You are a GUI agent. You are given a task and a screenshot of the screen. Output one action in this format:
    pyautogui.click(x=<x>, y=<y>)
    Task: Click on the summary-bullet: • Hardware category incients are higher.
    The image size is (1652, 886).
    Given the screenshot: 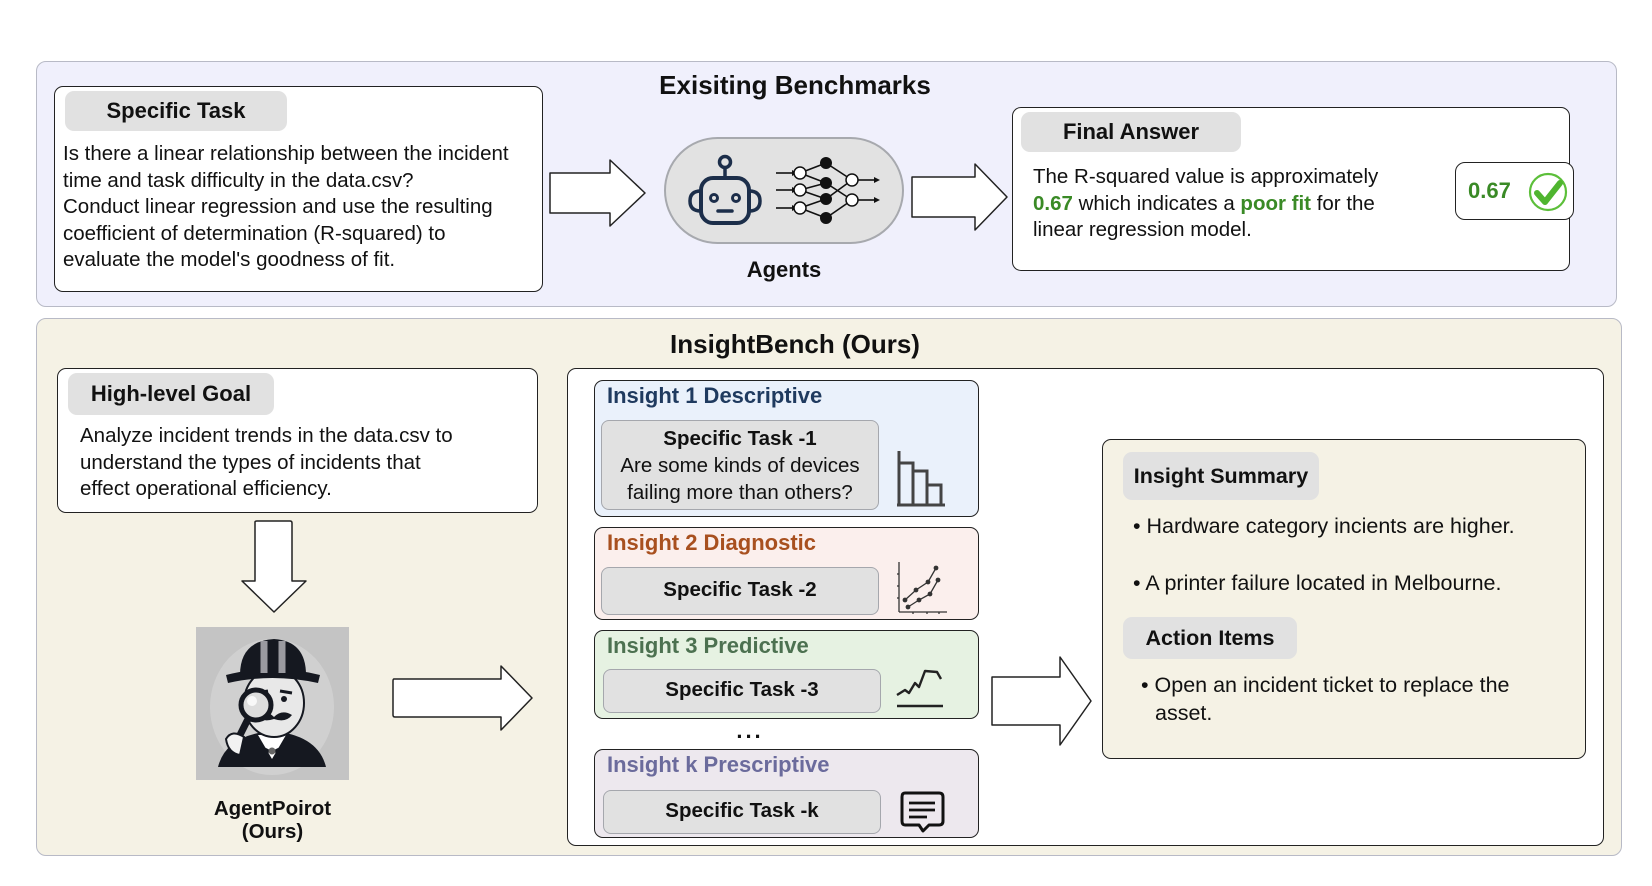 What is the action you would take?
    pyautogui.click(x=1324, y=526)
    